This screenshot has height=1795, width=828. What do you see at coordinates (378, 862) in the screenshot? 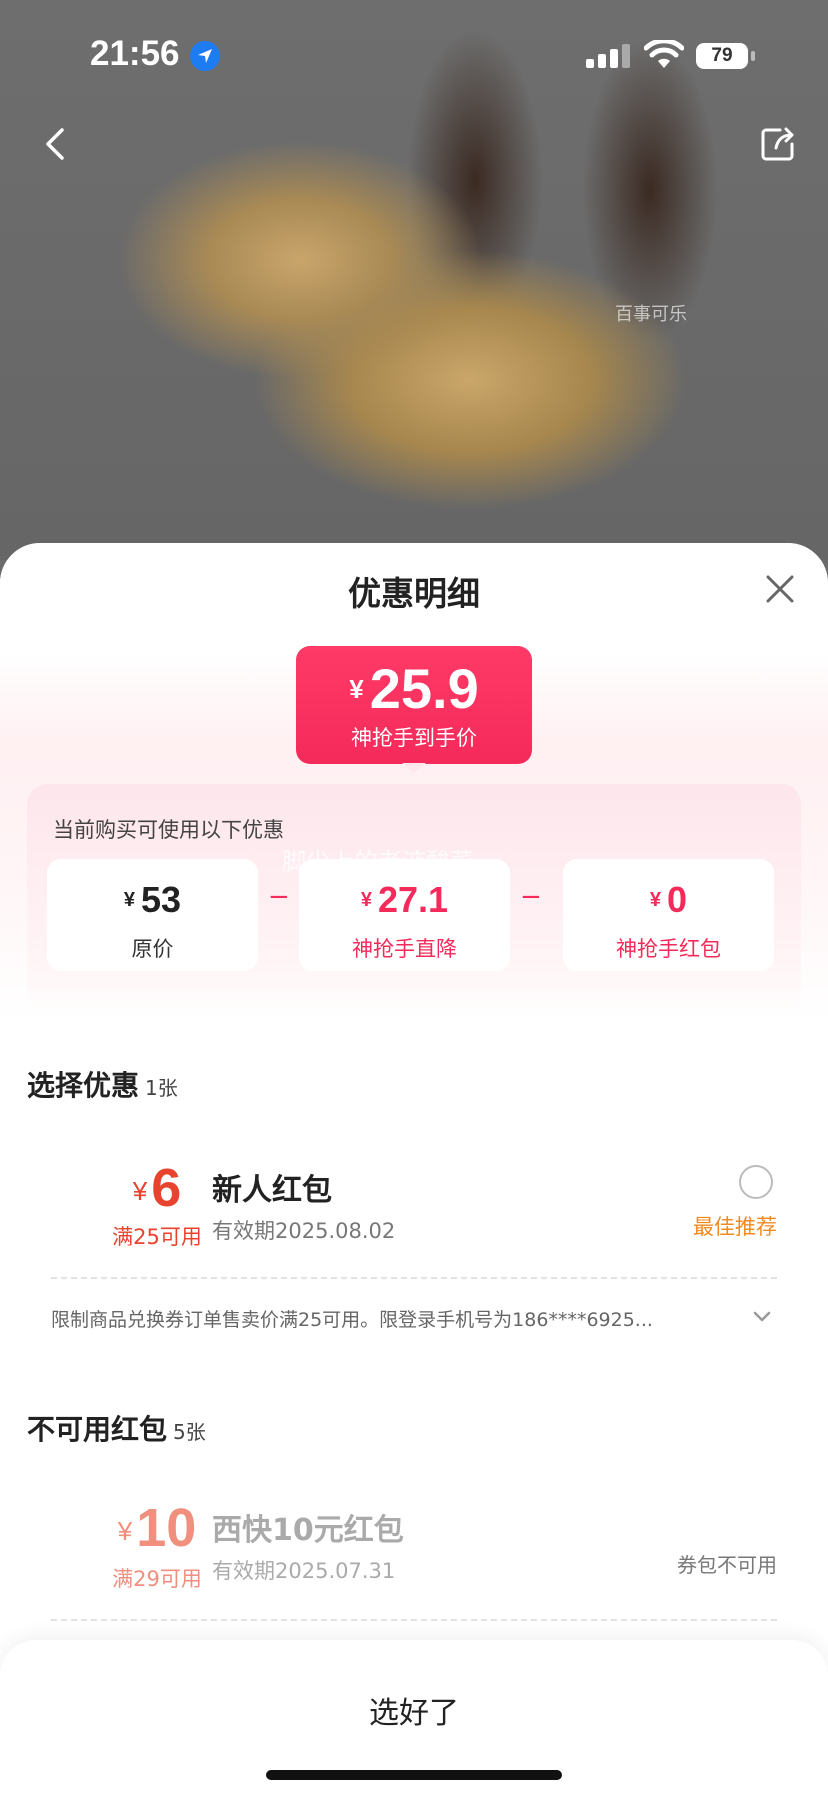
I see `watermark-text: 脚尖上的老液酸菜` at bounding box center [378, 862].